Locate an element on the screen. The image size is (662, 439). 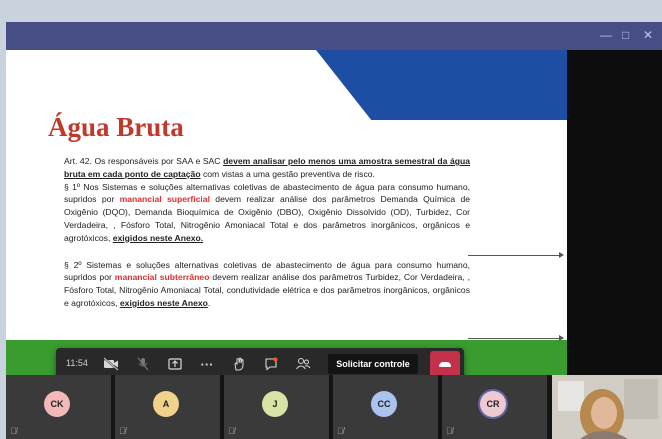
participant-tile: CK 🎙̸ is located at coordinates (58, 407).